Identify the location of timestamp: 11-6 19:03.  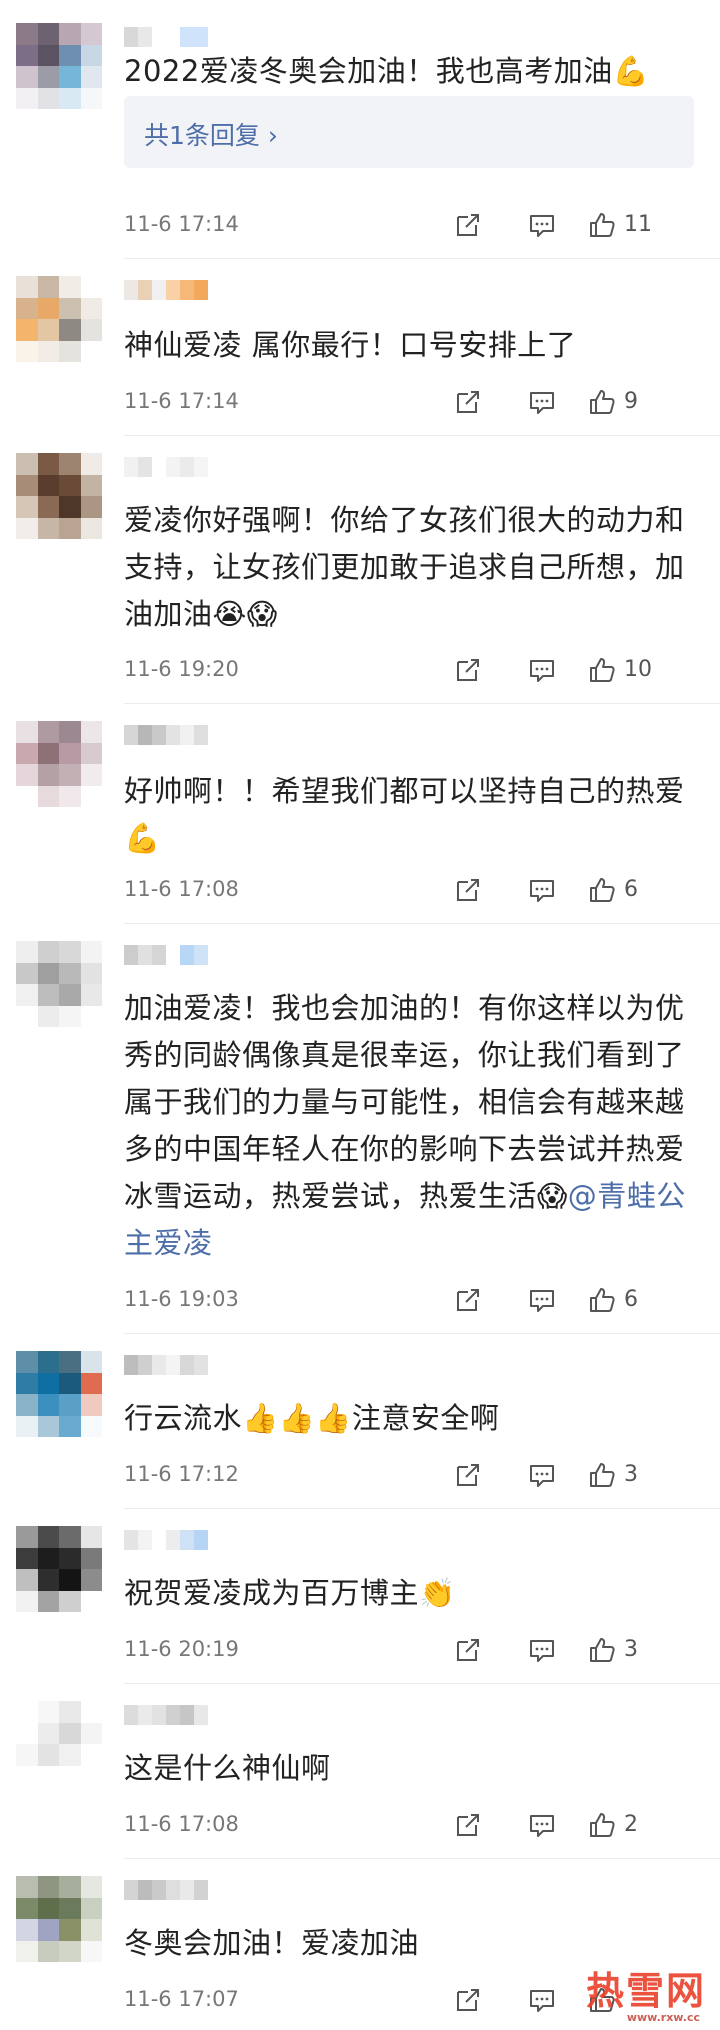
(181, 1299).